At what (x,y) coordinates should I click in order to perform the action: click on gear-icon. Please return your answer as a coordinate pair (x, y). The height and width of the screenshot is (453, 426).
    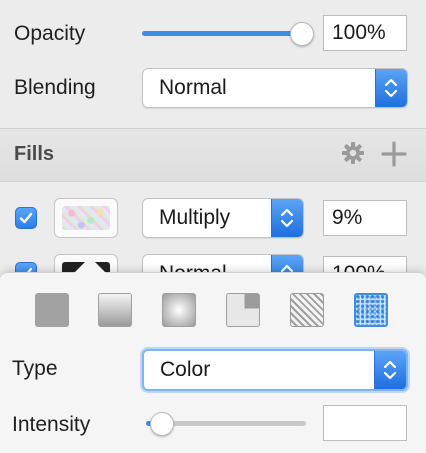
    Looking at the image, I should click on (353, 153).